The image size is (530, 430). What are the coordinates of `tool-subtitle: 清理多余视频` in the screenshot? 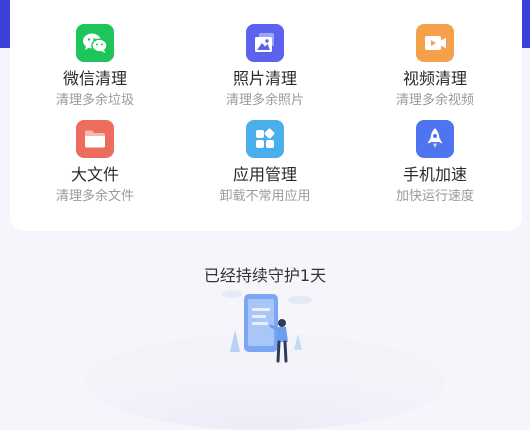 It's located at (434, 100).